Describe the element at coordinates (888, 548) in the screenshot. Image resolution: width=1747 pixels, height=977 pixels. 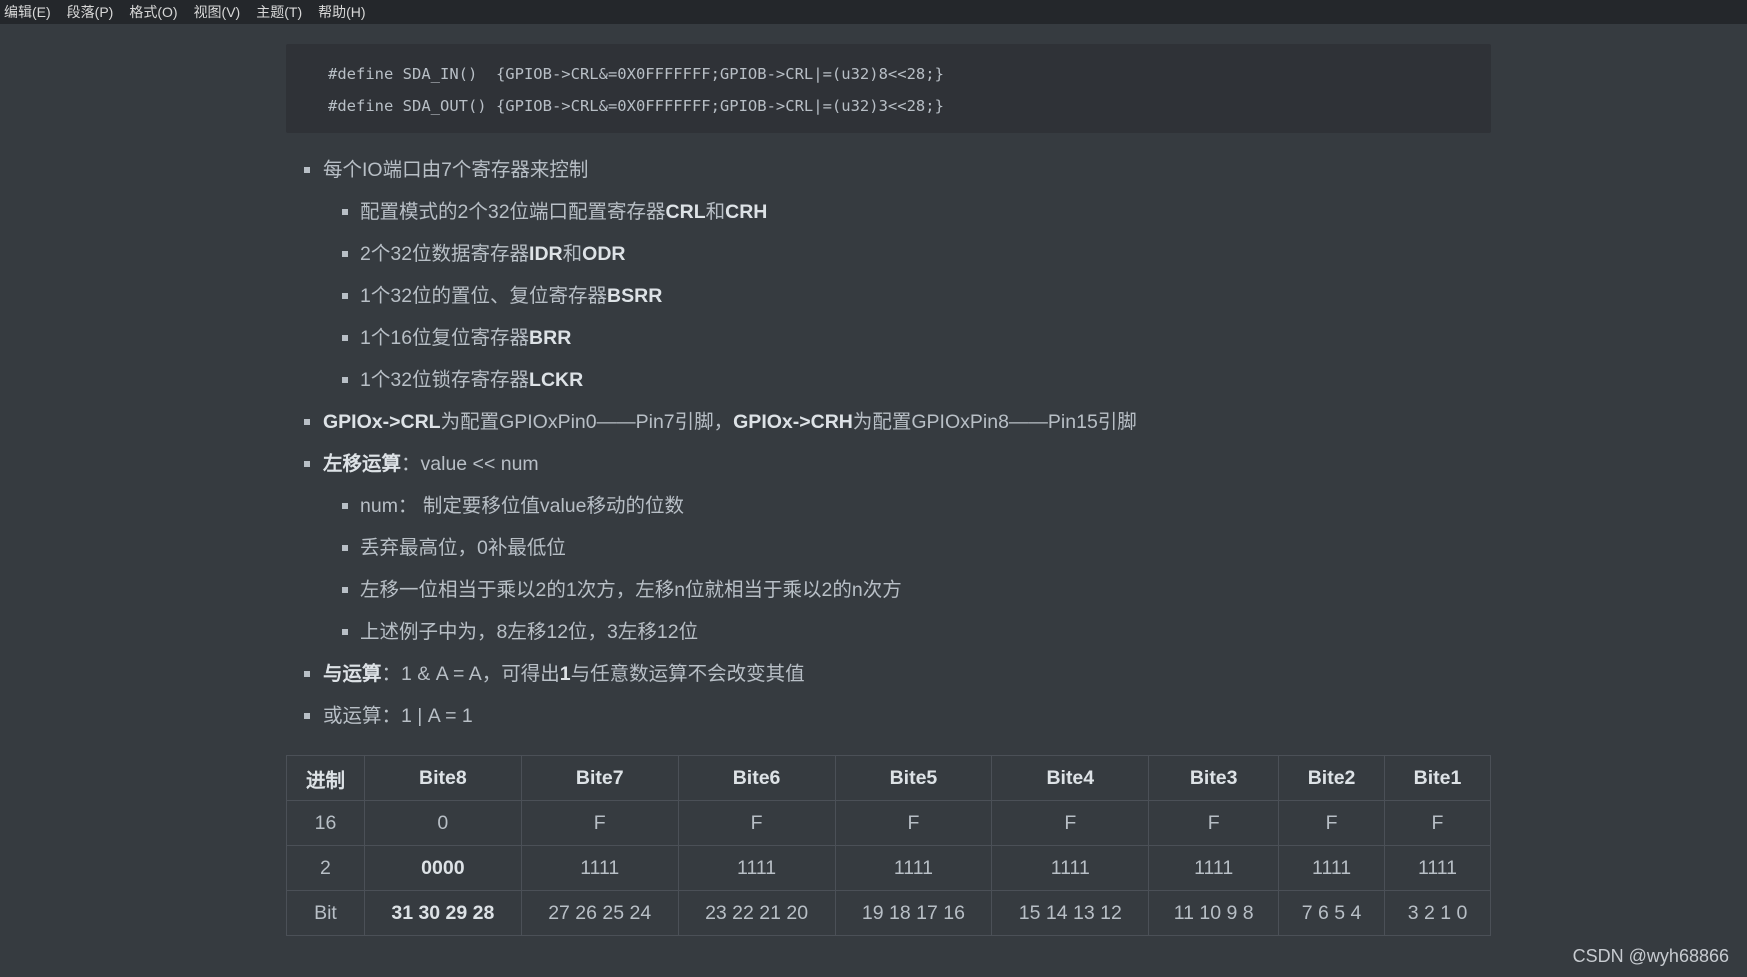
I see `list-item: 丢弃最高位，0补最低位` at that location.